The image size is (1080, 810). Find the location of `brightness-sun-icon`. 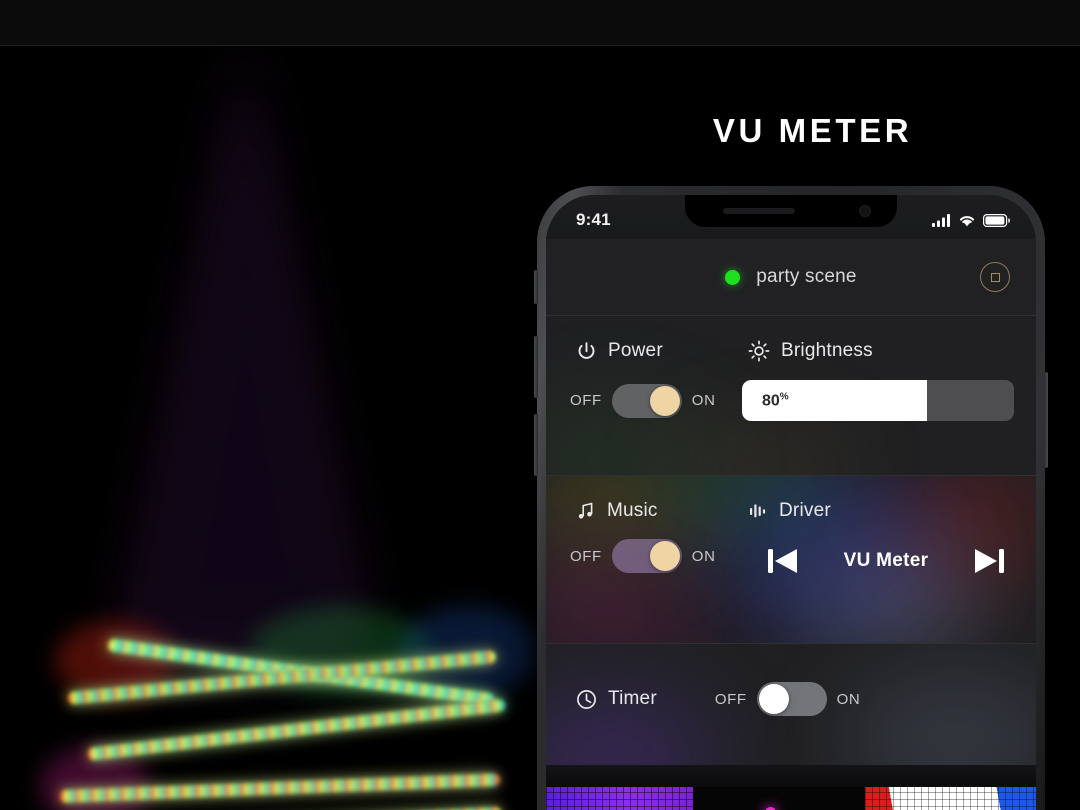

brightness-sun-icon is located at coordinates (759, 351).